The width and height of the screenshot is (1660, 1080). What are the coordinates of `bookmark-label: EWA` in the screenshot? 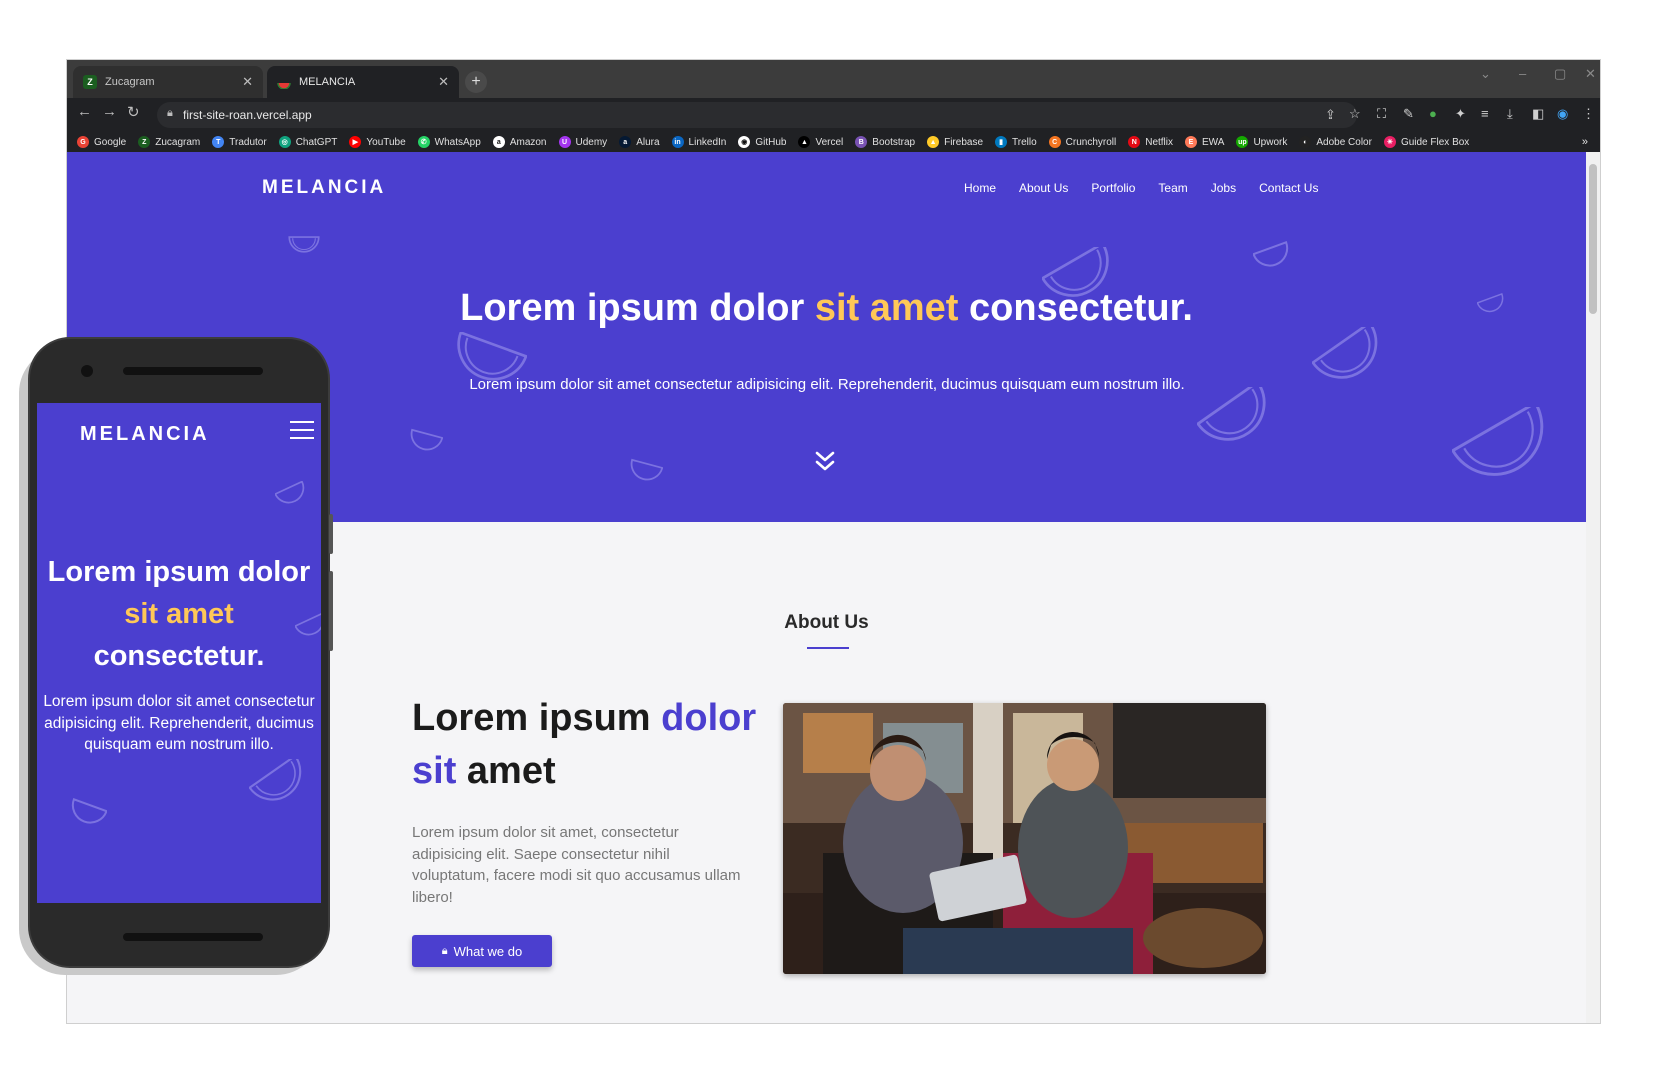 It's located at (1213, 142).